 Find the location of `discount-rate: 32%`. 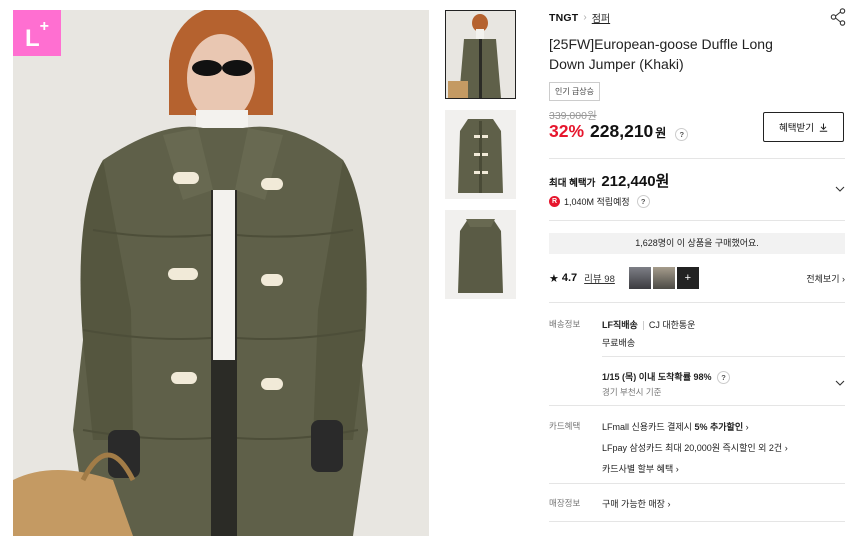

discount-rate: 32% is located at coordinates (567, 131).